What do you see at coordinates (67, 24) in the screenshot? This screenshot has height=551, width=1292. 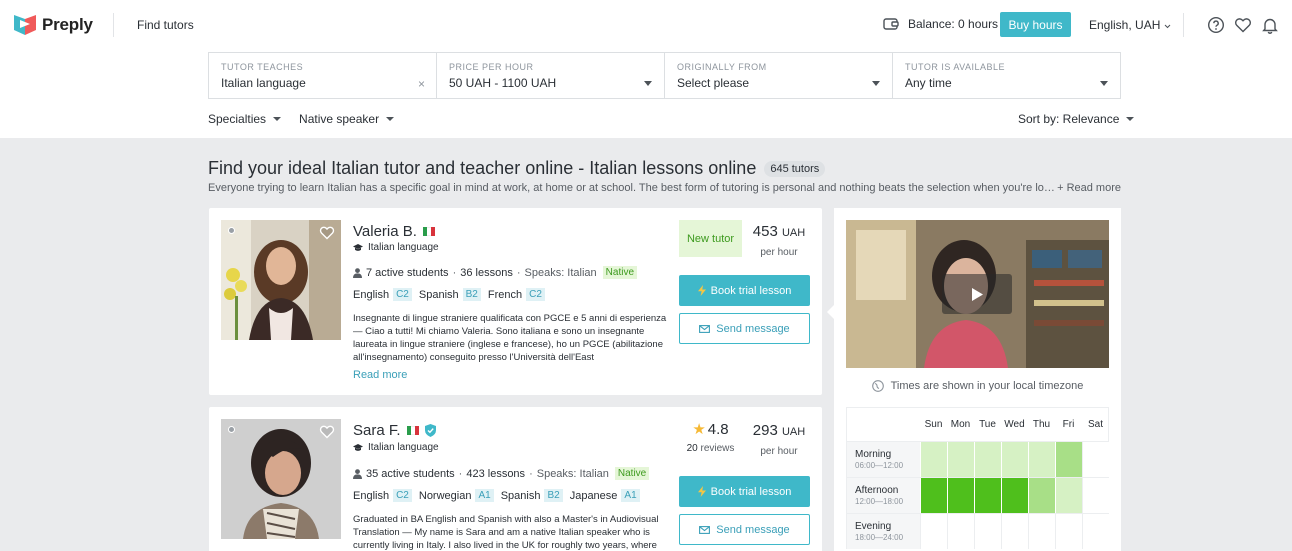 I see `brand-name: Preply` at bounding box center [67, 24].